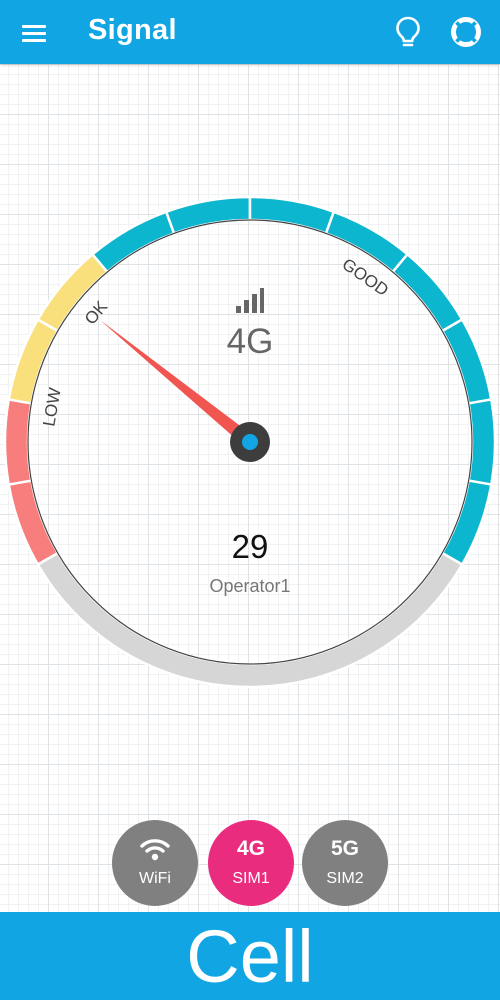 This screenshot has width=500, height=1000. I want to click on mode-label: Cell, so click(250, 956).